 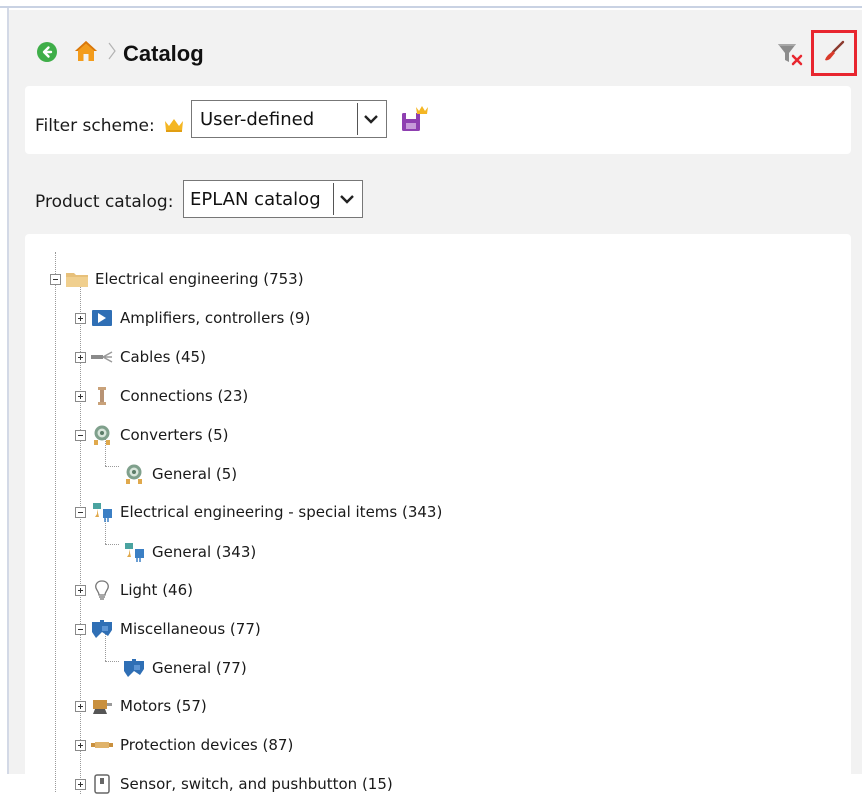 I want to click on tree-item-motors: Motors (57), so click(x=141, y=706).